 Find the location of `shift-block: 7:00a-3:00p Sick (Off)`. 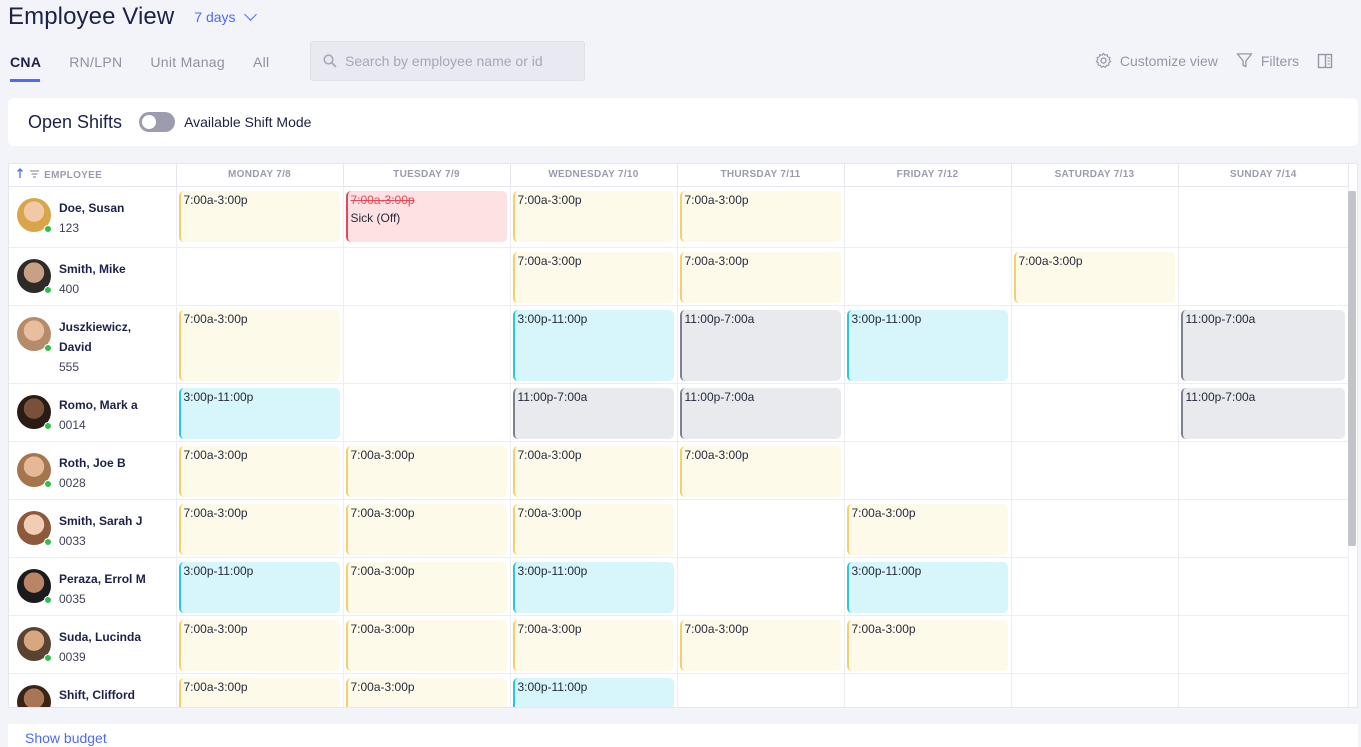

shift-block: 7:00a-3:00p Sick (Off) is located at coordinates (426, 216).